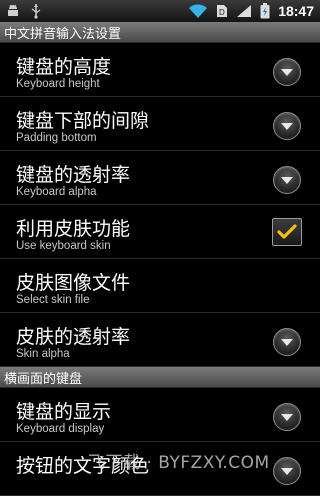 The image size is (320, 496). What do you see at coordinates (64, 412) in the screenshot?
I see `setting-title: 键盘的显示` at bounding box center [64, 412].